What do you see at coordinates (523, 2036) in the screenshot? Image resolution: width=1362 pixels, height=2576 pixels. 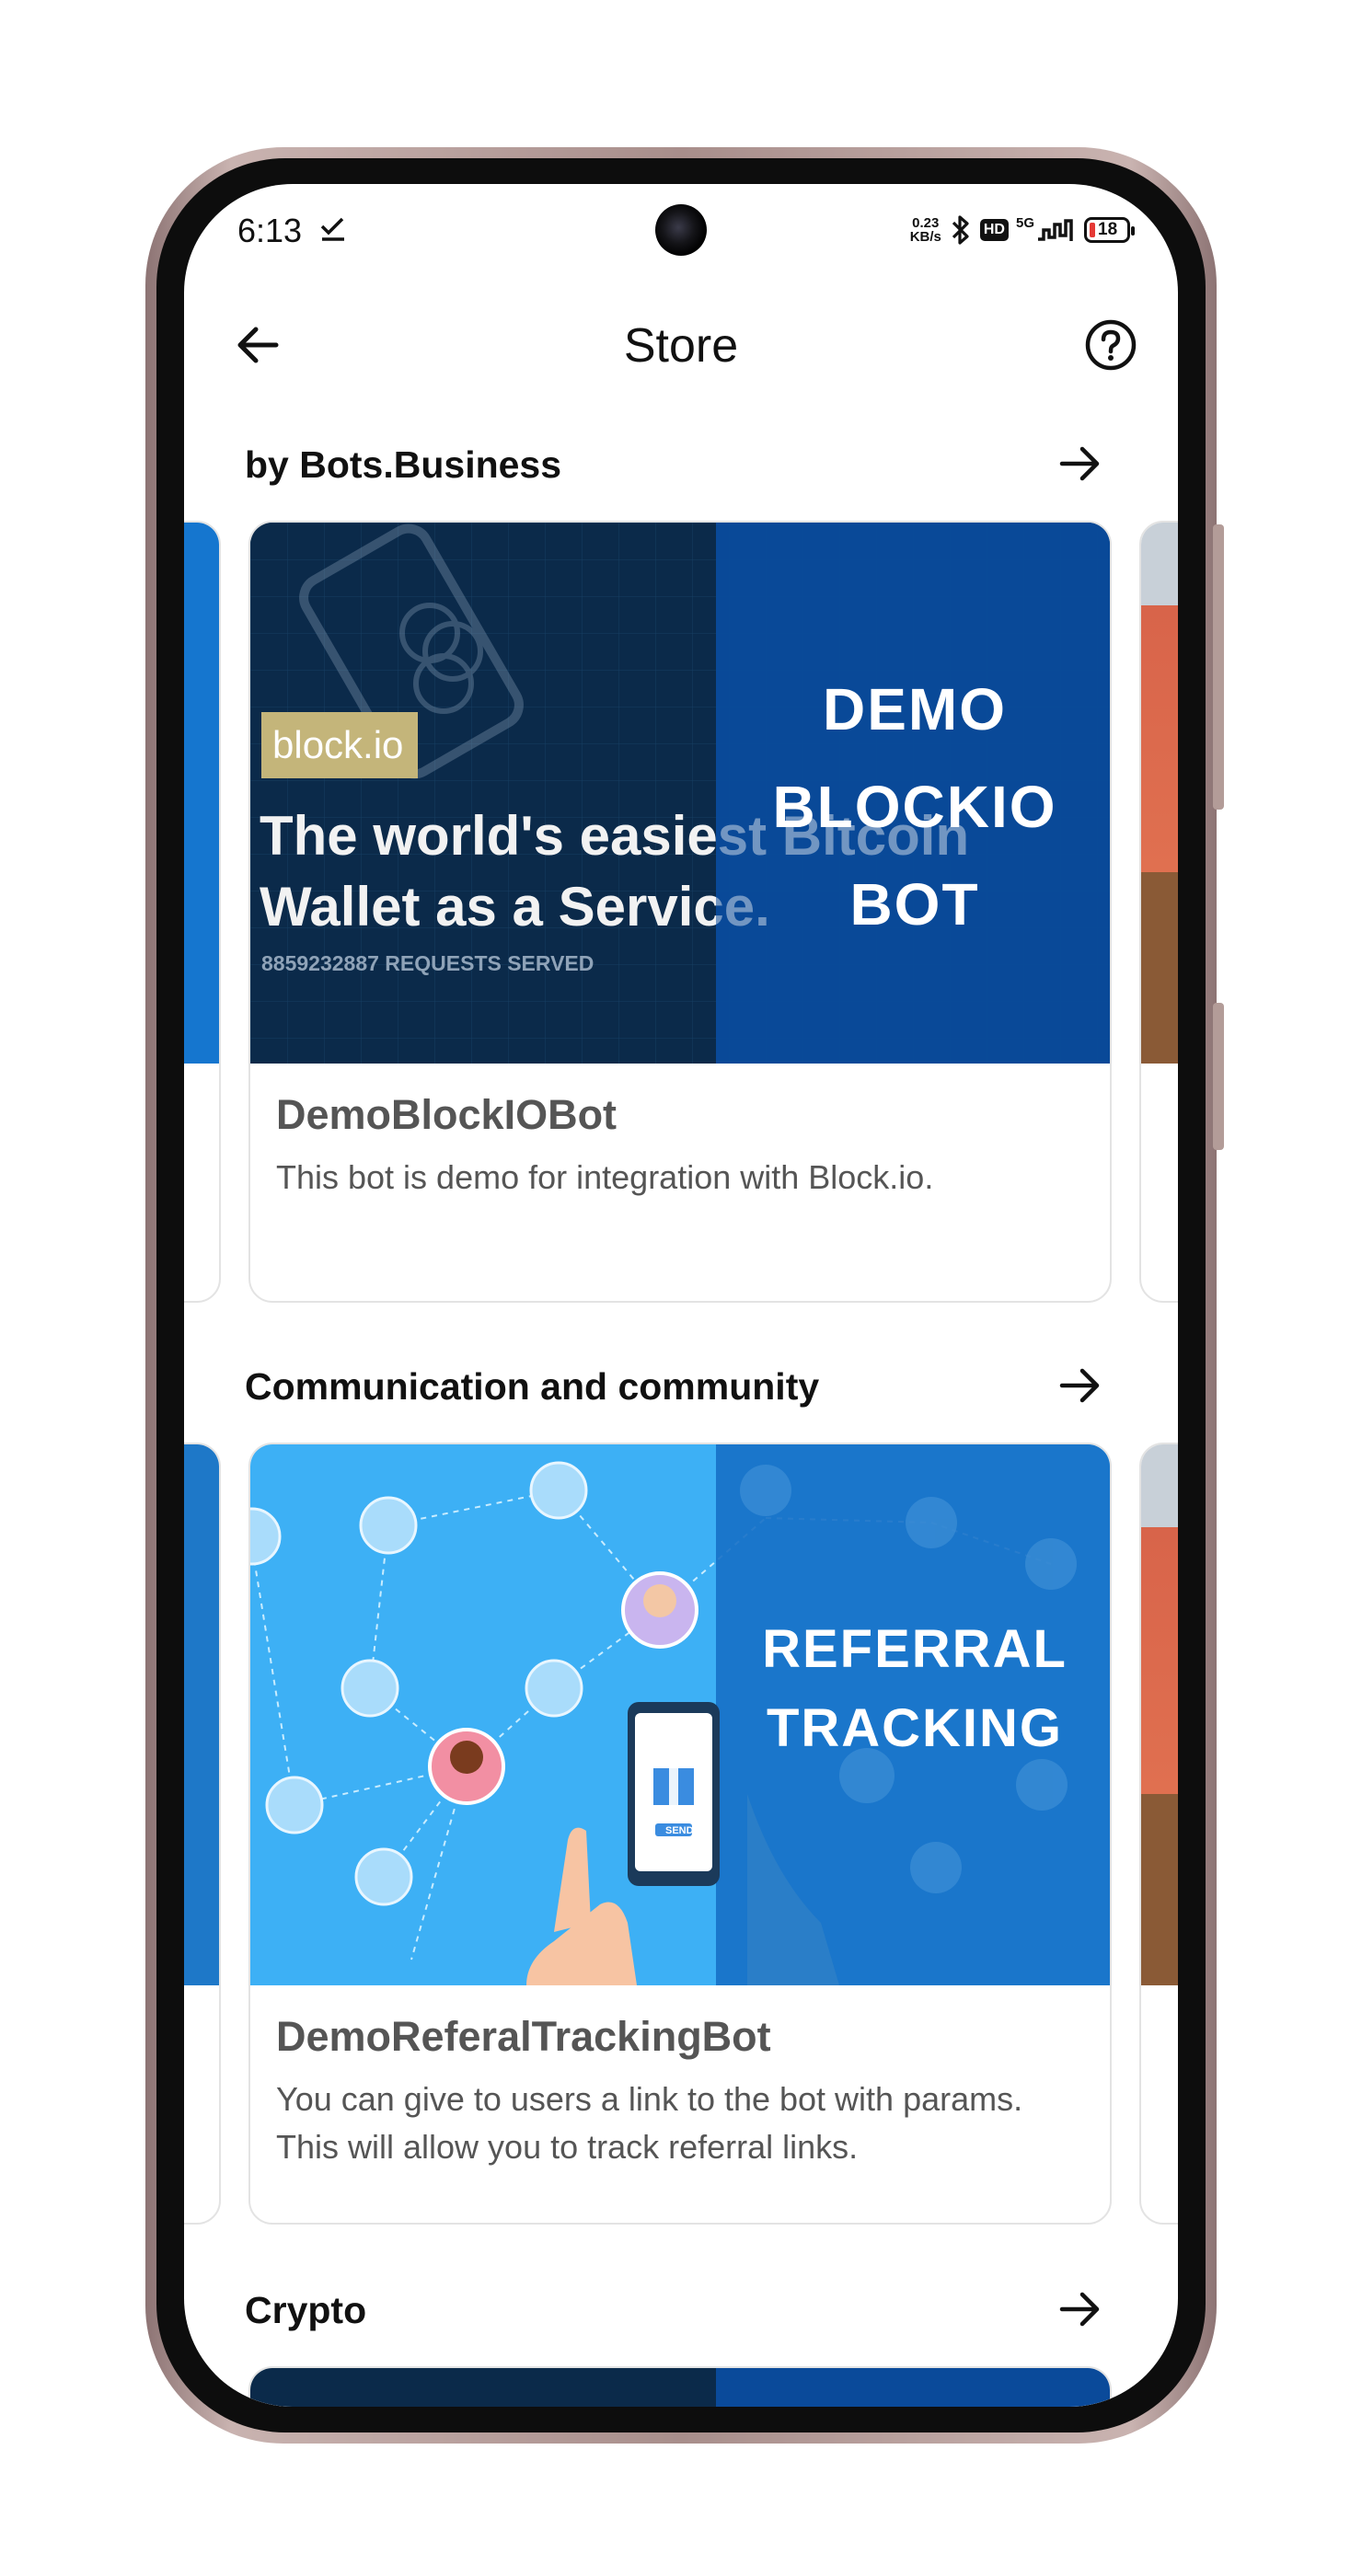 I see `bot-card-name: DemoReferalTrackingBot` at bounding box center [523, 2036].